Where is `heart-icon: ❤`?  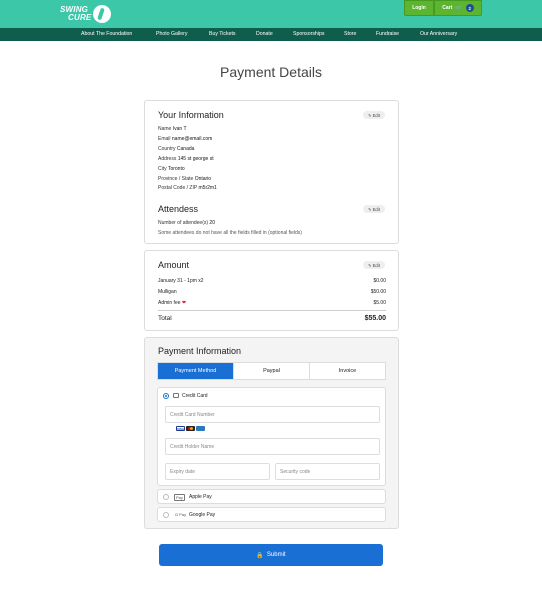 heart-icon: ❤ is located at coordinates (184, 303).